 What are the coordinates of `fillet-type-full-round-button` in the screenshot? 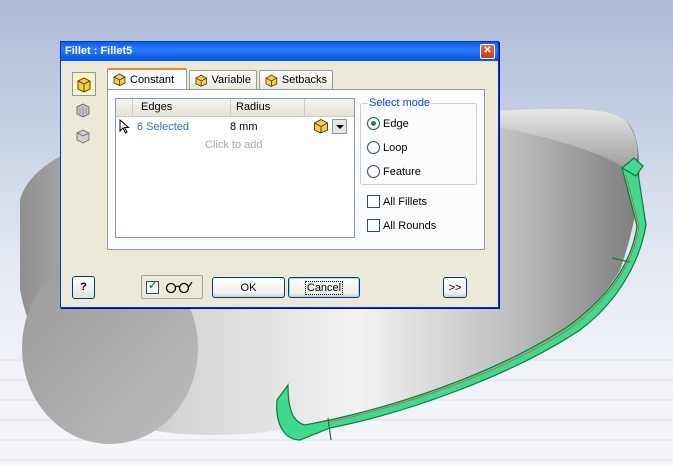 It's located at (83, 135).